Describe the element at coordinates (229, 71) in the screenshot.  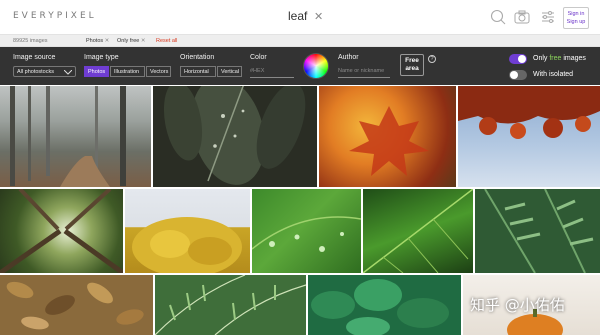
I see `orientation-vertical: Vertical` at that location.